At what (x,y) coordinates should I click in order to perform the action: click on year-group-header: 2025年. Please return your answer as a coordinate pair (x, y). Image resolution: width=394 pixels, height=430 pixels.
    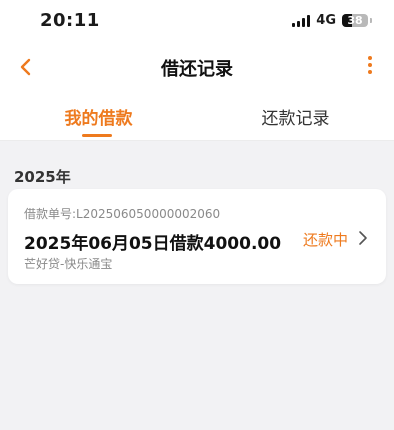
    Looking at the image, I should click on (42, 177).